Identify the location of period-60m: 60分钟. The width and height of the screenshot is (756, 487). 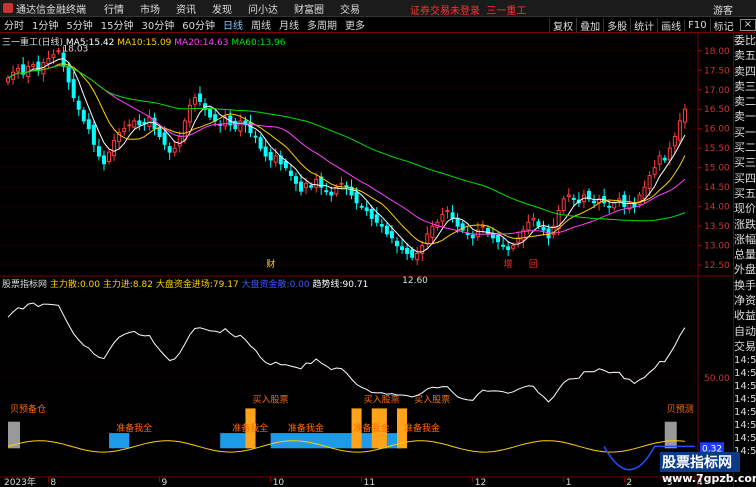
(198, 24).